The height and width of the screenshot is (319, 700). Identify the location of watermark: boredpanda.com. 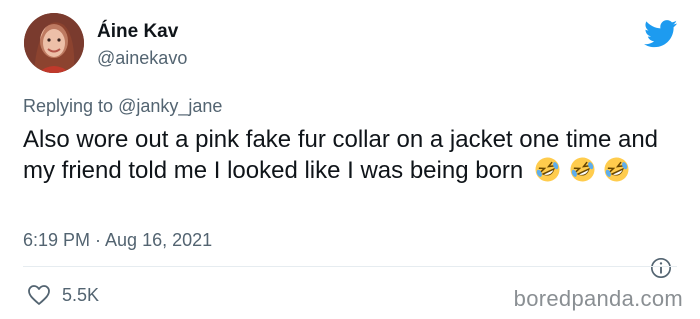
(598, 298).